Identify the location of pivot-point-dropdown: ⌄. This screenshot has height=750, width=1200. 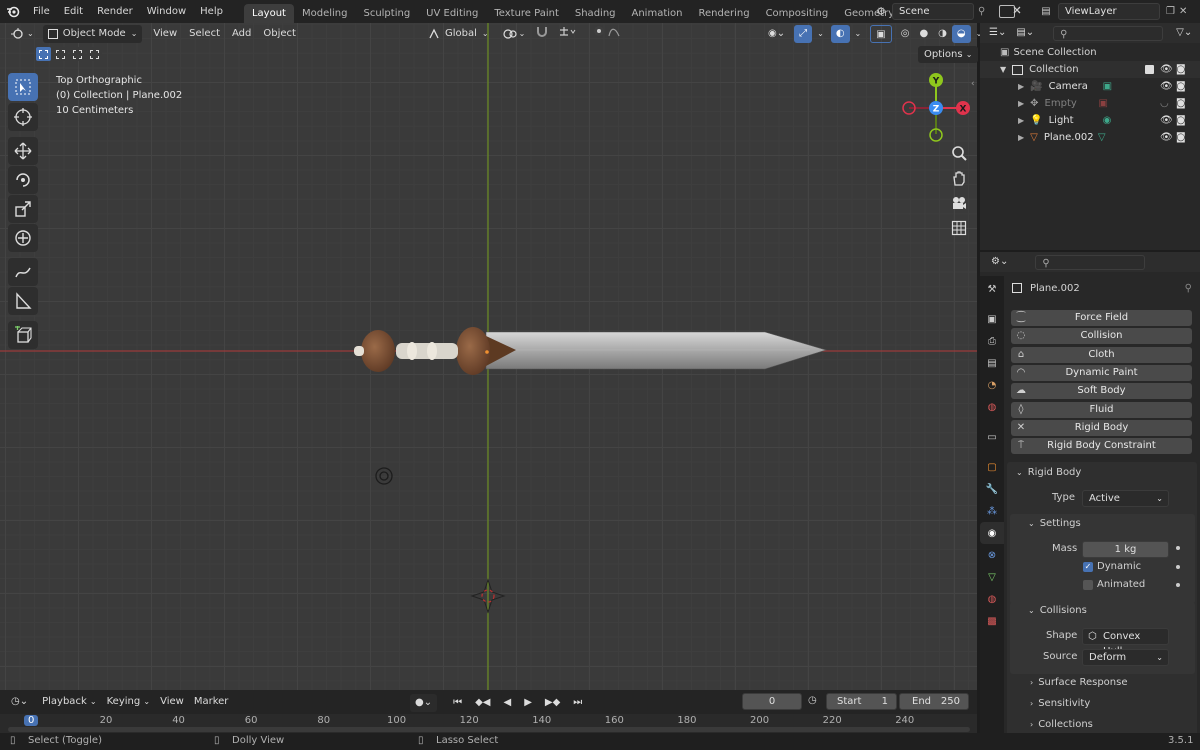
(514, 34).